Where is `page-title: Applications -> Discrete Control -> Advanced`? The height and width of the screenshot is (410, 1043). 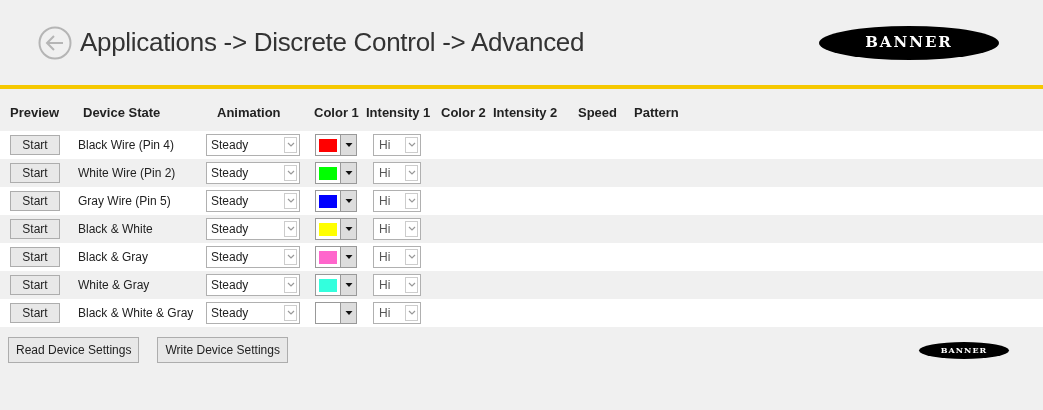 page-title: Applications -> Discrete Control -> Advanced is located at coordinates (332, 42).